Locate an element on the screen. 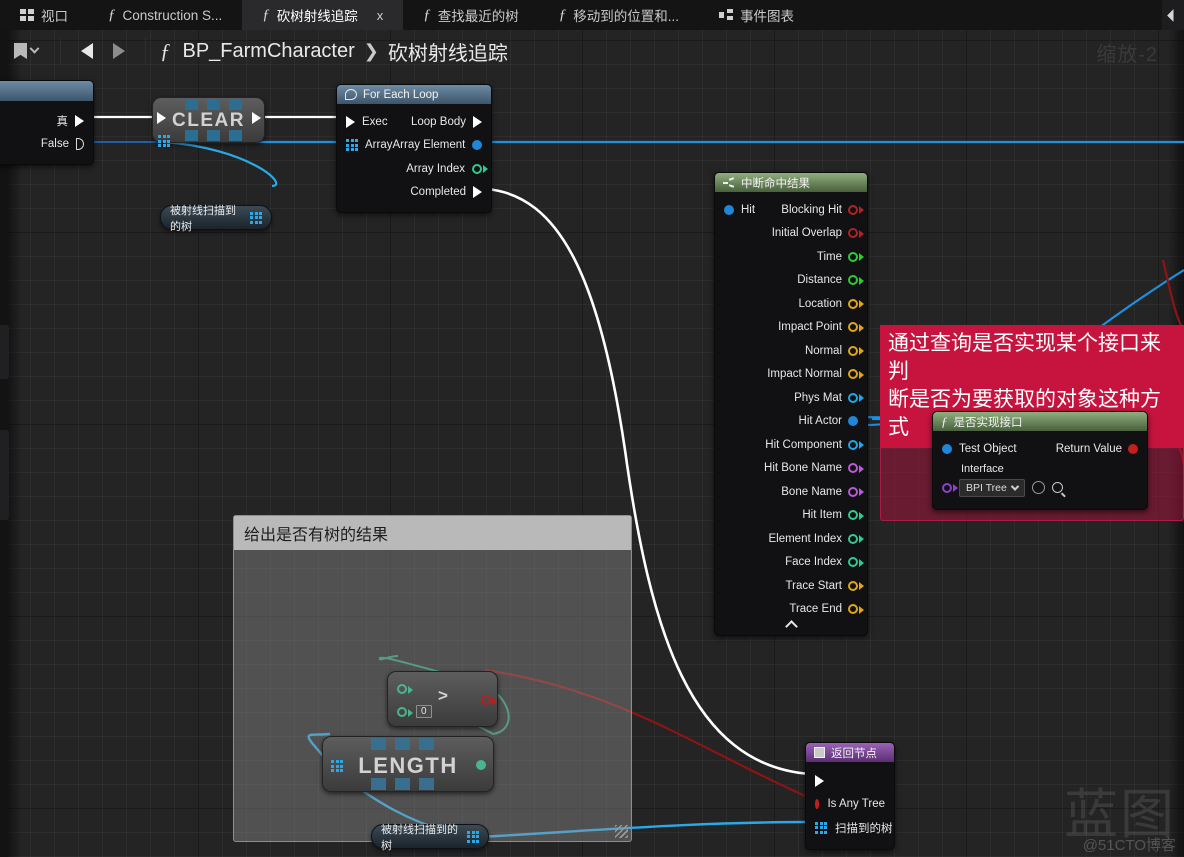 The width and height of the screenshot is (1184, 857). var-pill-scanned-trees-top: 被射线扫描到的树 is located at coordinates (216, 219).